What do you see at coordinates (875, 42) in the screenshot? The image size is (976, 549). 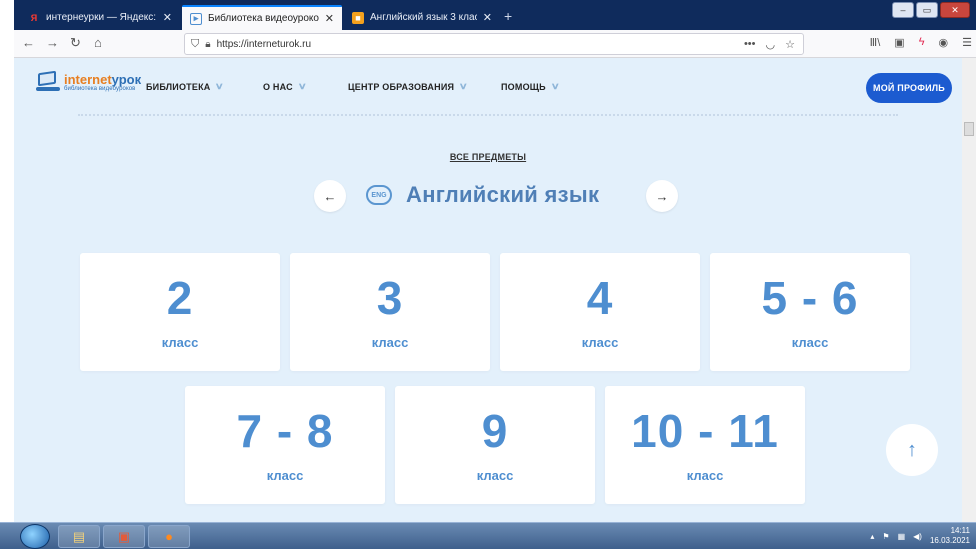 I see `library-icon: Ⅲ\` at bounding box center [875, 42].